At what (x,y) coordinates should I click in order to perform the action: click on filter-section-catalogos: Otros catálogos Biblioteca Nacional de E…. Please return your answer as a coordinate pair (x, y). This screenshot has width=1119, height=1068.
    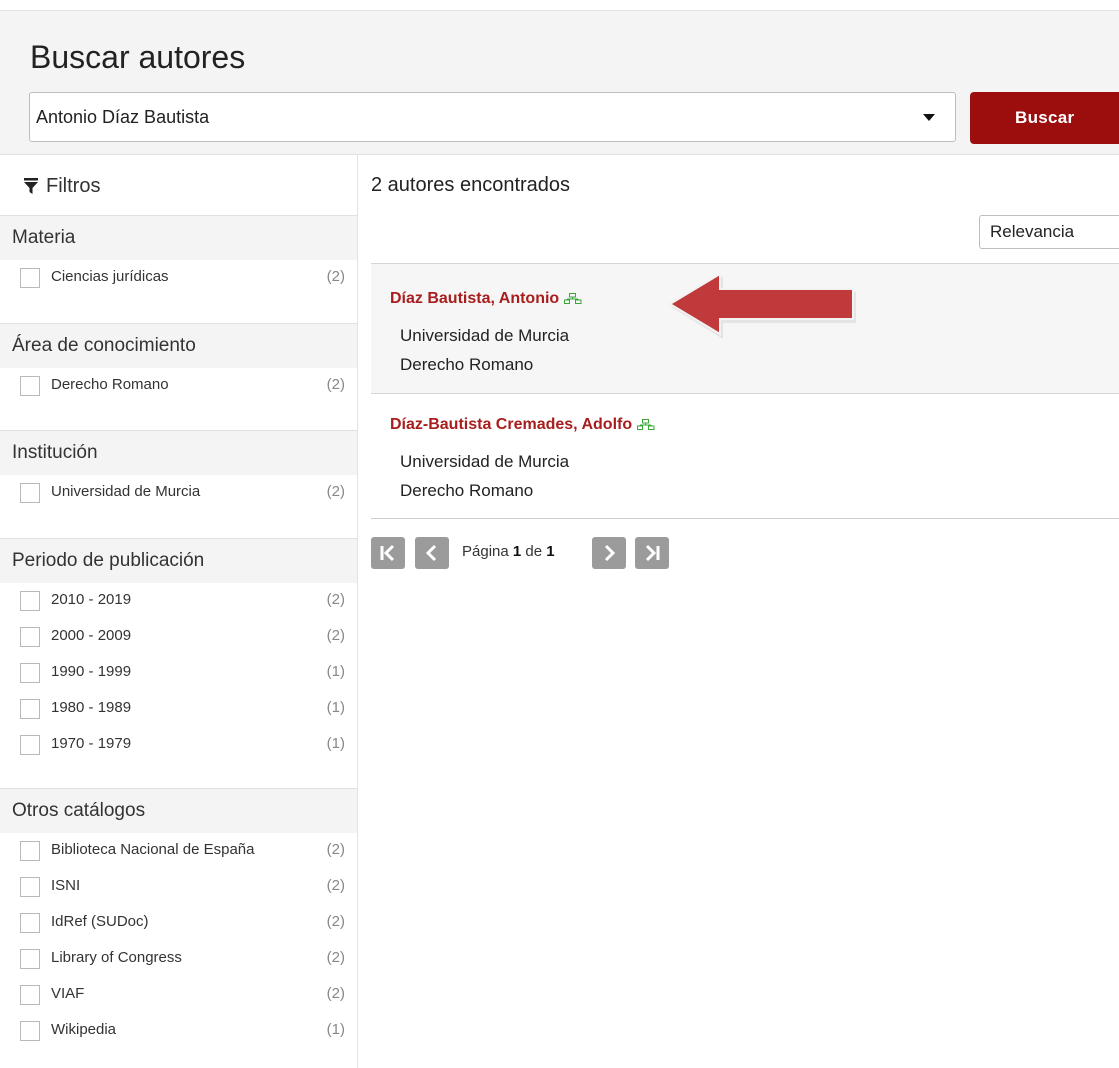
    Looking at the image, I should click on (178, 918).